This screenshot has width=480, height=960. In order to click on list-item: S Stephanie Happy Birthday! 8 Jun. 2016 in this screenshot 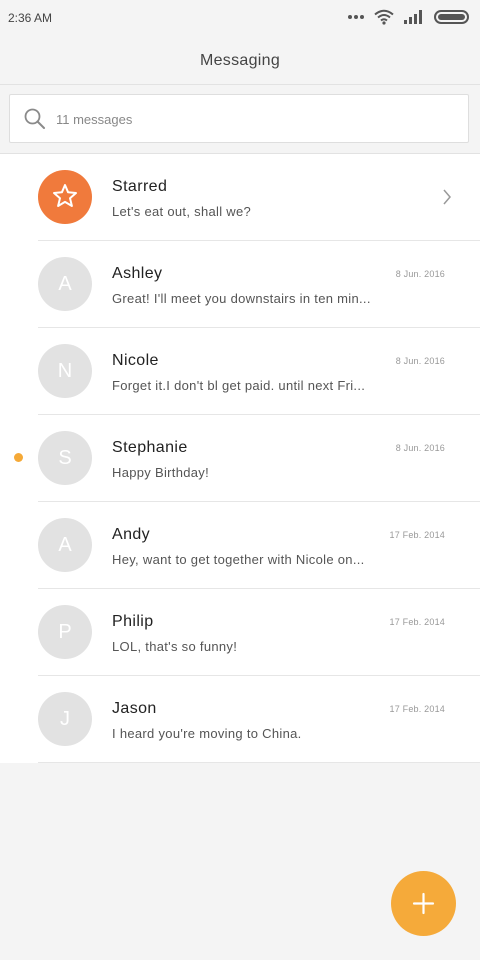, I will do `click(240, 458)`.